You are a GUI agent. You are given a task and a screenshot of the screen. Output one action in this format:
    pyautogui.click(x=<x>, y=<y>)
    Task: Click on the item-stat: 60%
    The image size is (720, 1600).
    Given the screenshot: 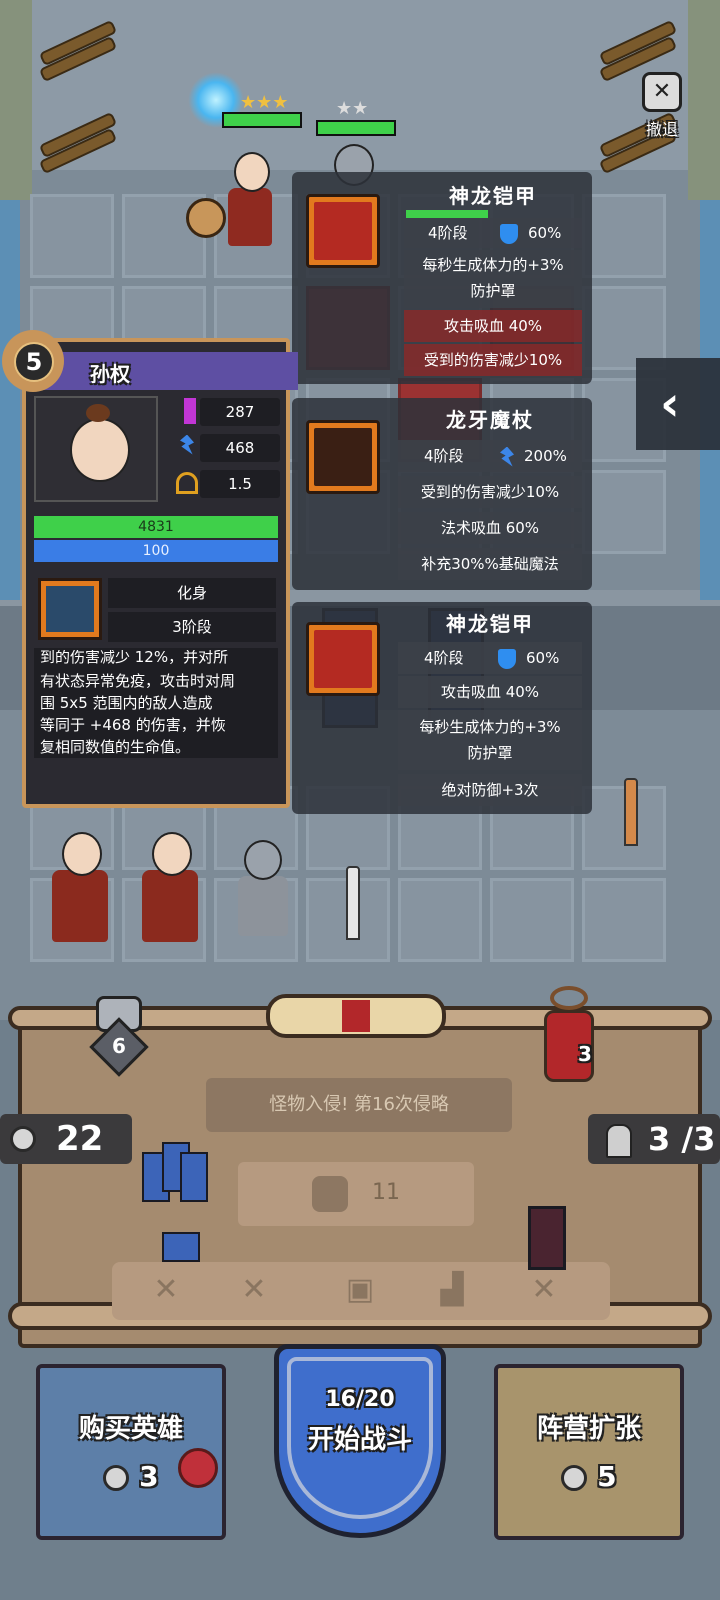 What is the action you would take?
    pyautogui.click(x=530, y=233)
    